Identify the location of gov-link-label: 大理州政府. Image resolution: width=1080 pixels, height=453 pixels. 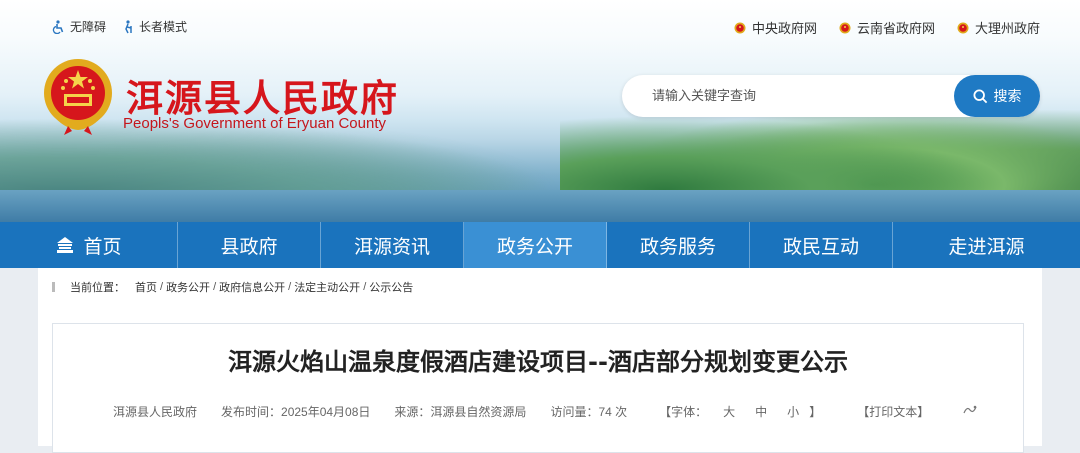
(1007, 28).